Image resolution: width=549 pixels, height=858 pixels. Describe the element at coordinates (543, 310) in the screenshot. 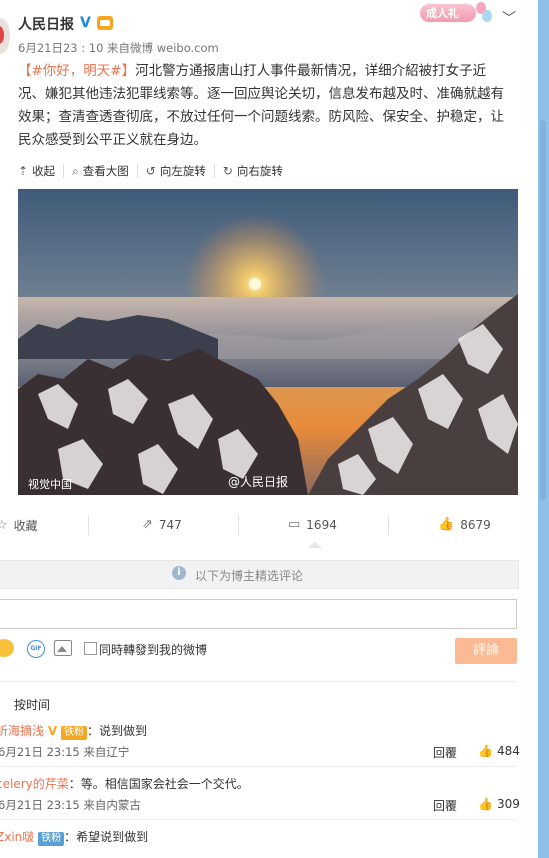

I see `scrollbar-thumb` at that location.